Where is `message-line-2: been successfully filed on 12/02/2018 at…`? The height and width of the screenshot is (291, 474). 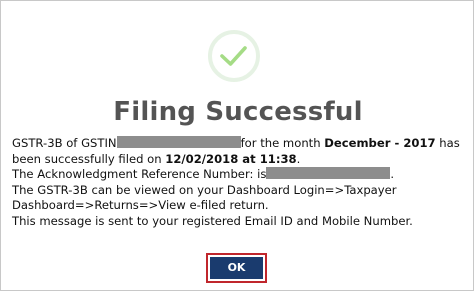 message-line-2: been successfully filed on 12/02/2018 at… is located at coordinates (243, 160).